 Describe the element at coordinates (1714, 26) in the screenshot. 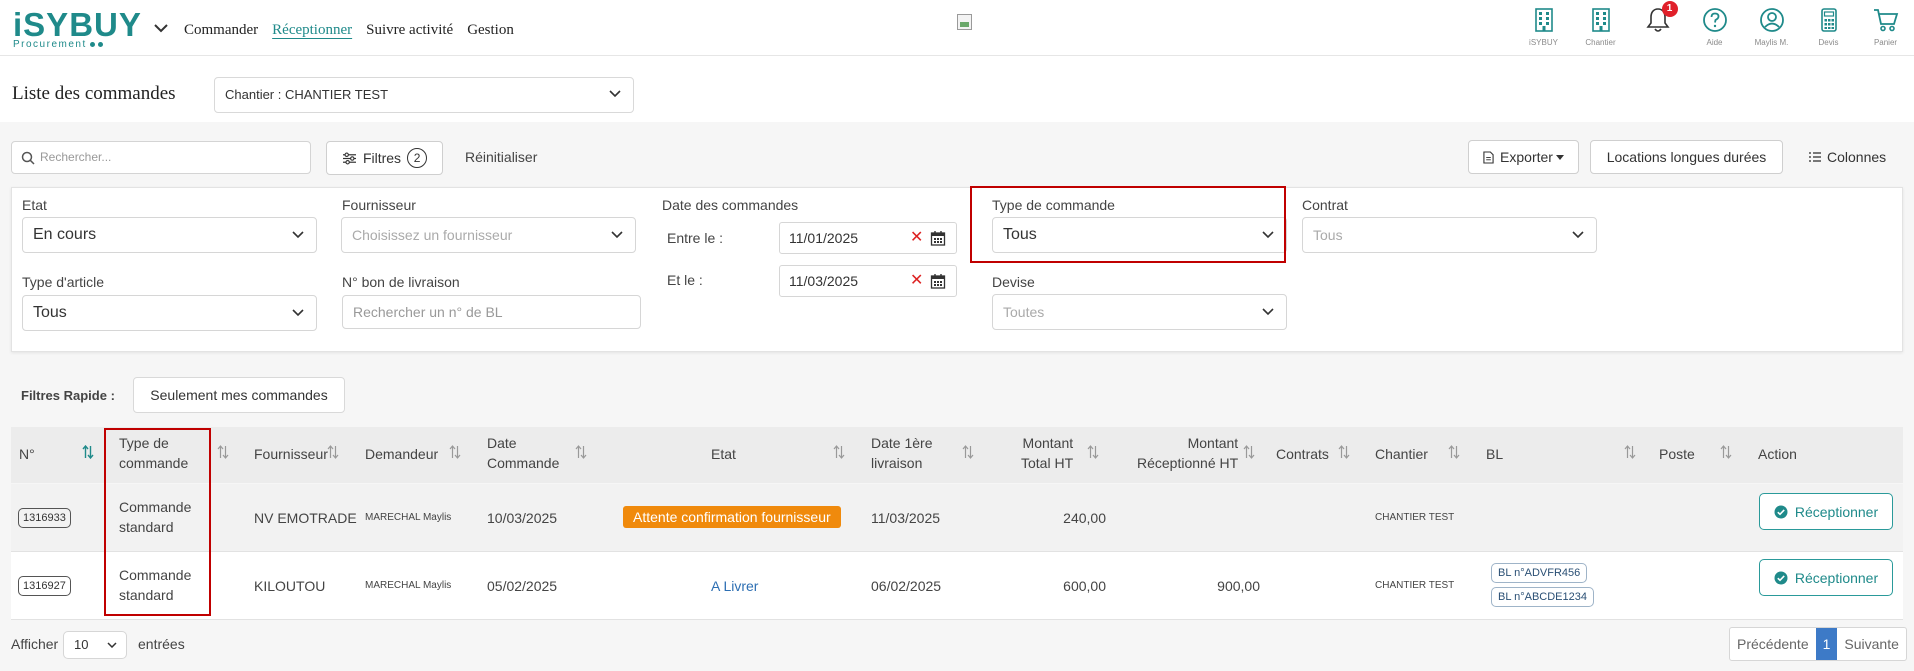

I see `help-button: Aide` at that location.